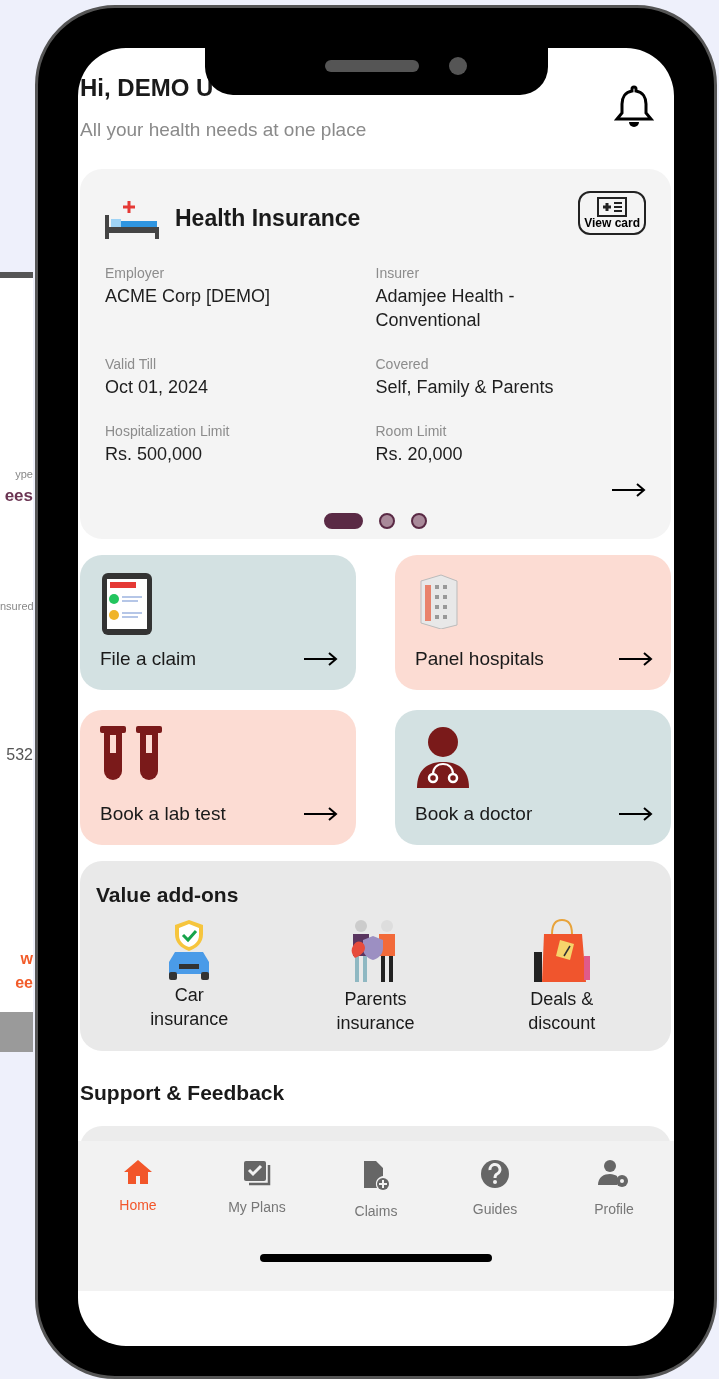  Describe the element at coordinates (218, 622) in the screenshot. I see `service-tile: File a claim` at that location.